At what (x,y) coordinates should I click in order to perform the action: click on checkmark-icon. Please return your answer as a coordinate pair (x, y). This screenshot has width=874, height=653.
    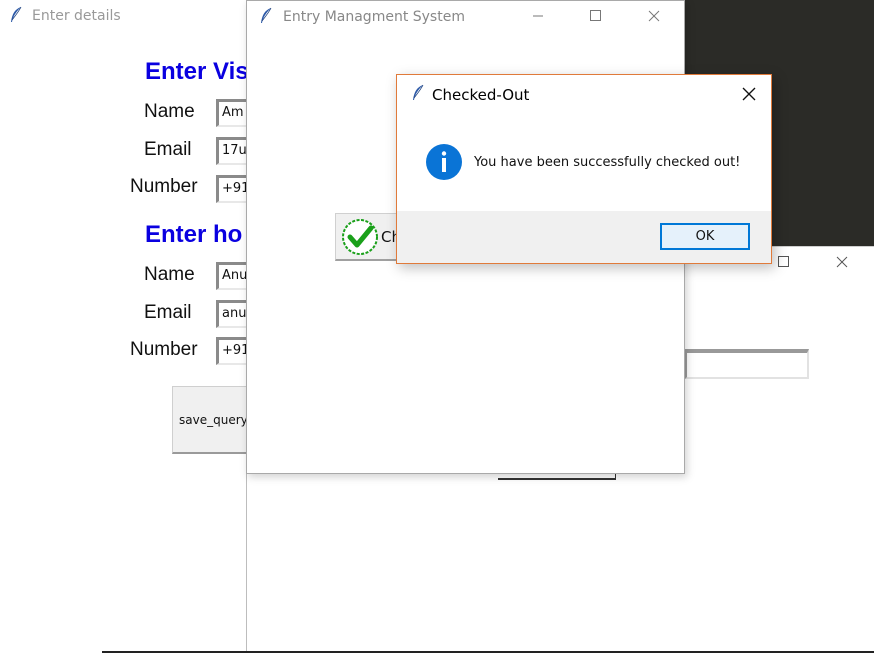
    Looking at the image, I should click on (360, 237).